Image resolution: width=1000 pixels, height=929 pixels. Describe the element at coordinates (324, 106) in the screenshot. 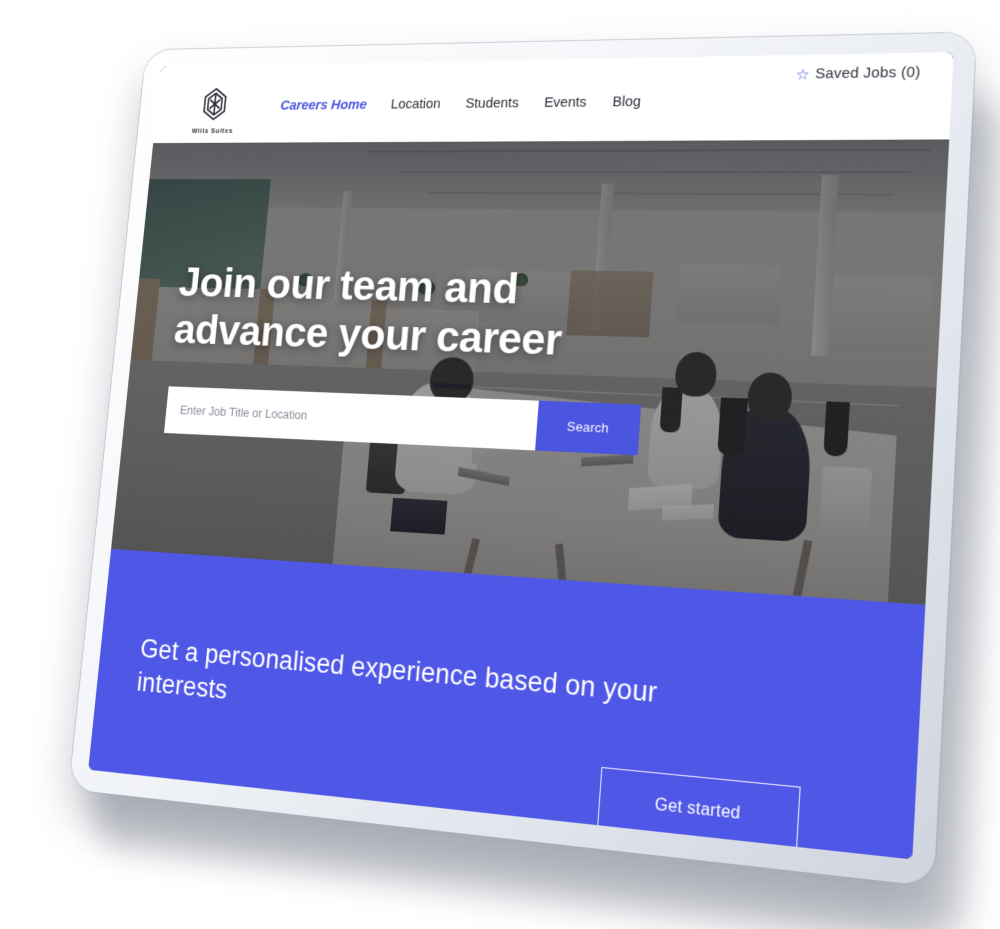

I see `nav-item-careers-home: Careers Home` at that location.